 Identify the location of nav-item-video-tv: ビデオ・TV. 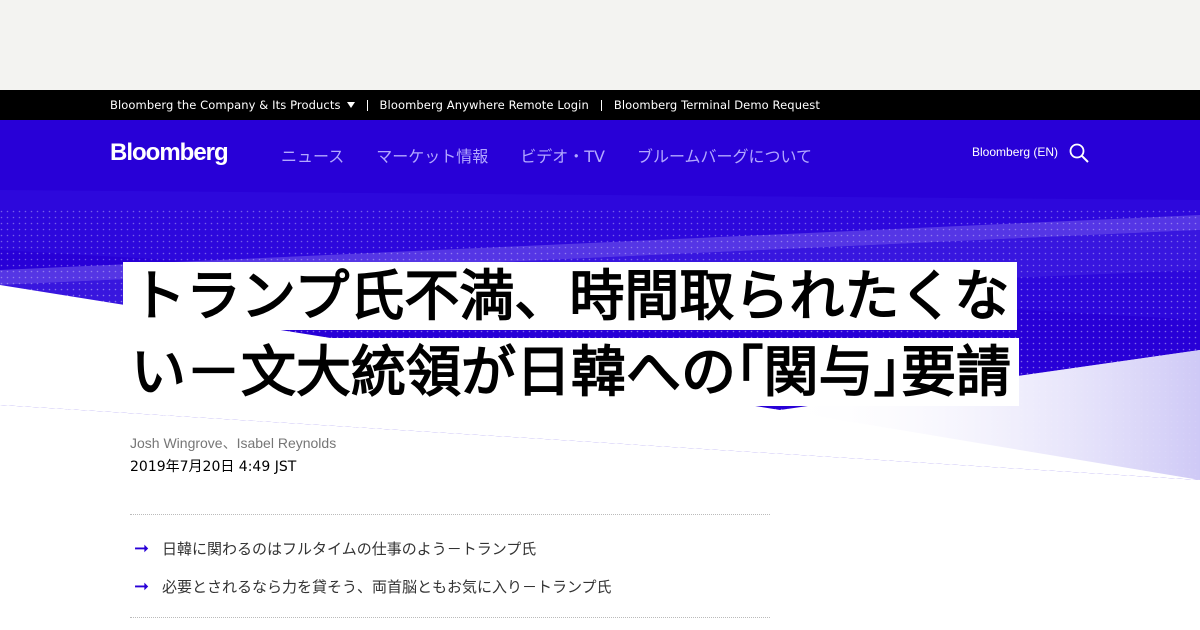
(562, 155).